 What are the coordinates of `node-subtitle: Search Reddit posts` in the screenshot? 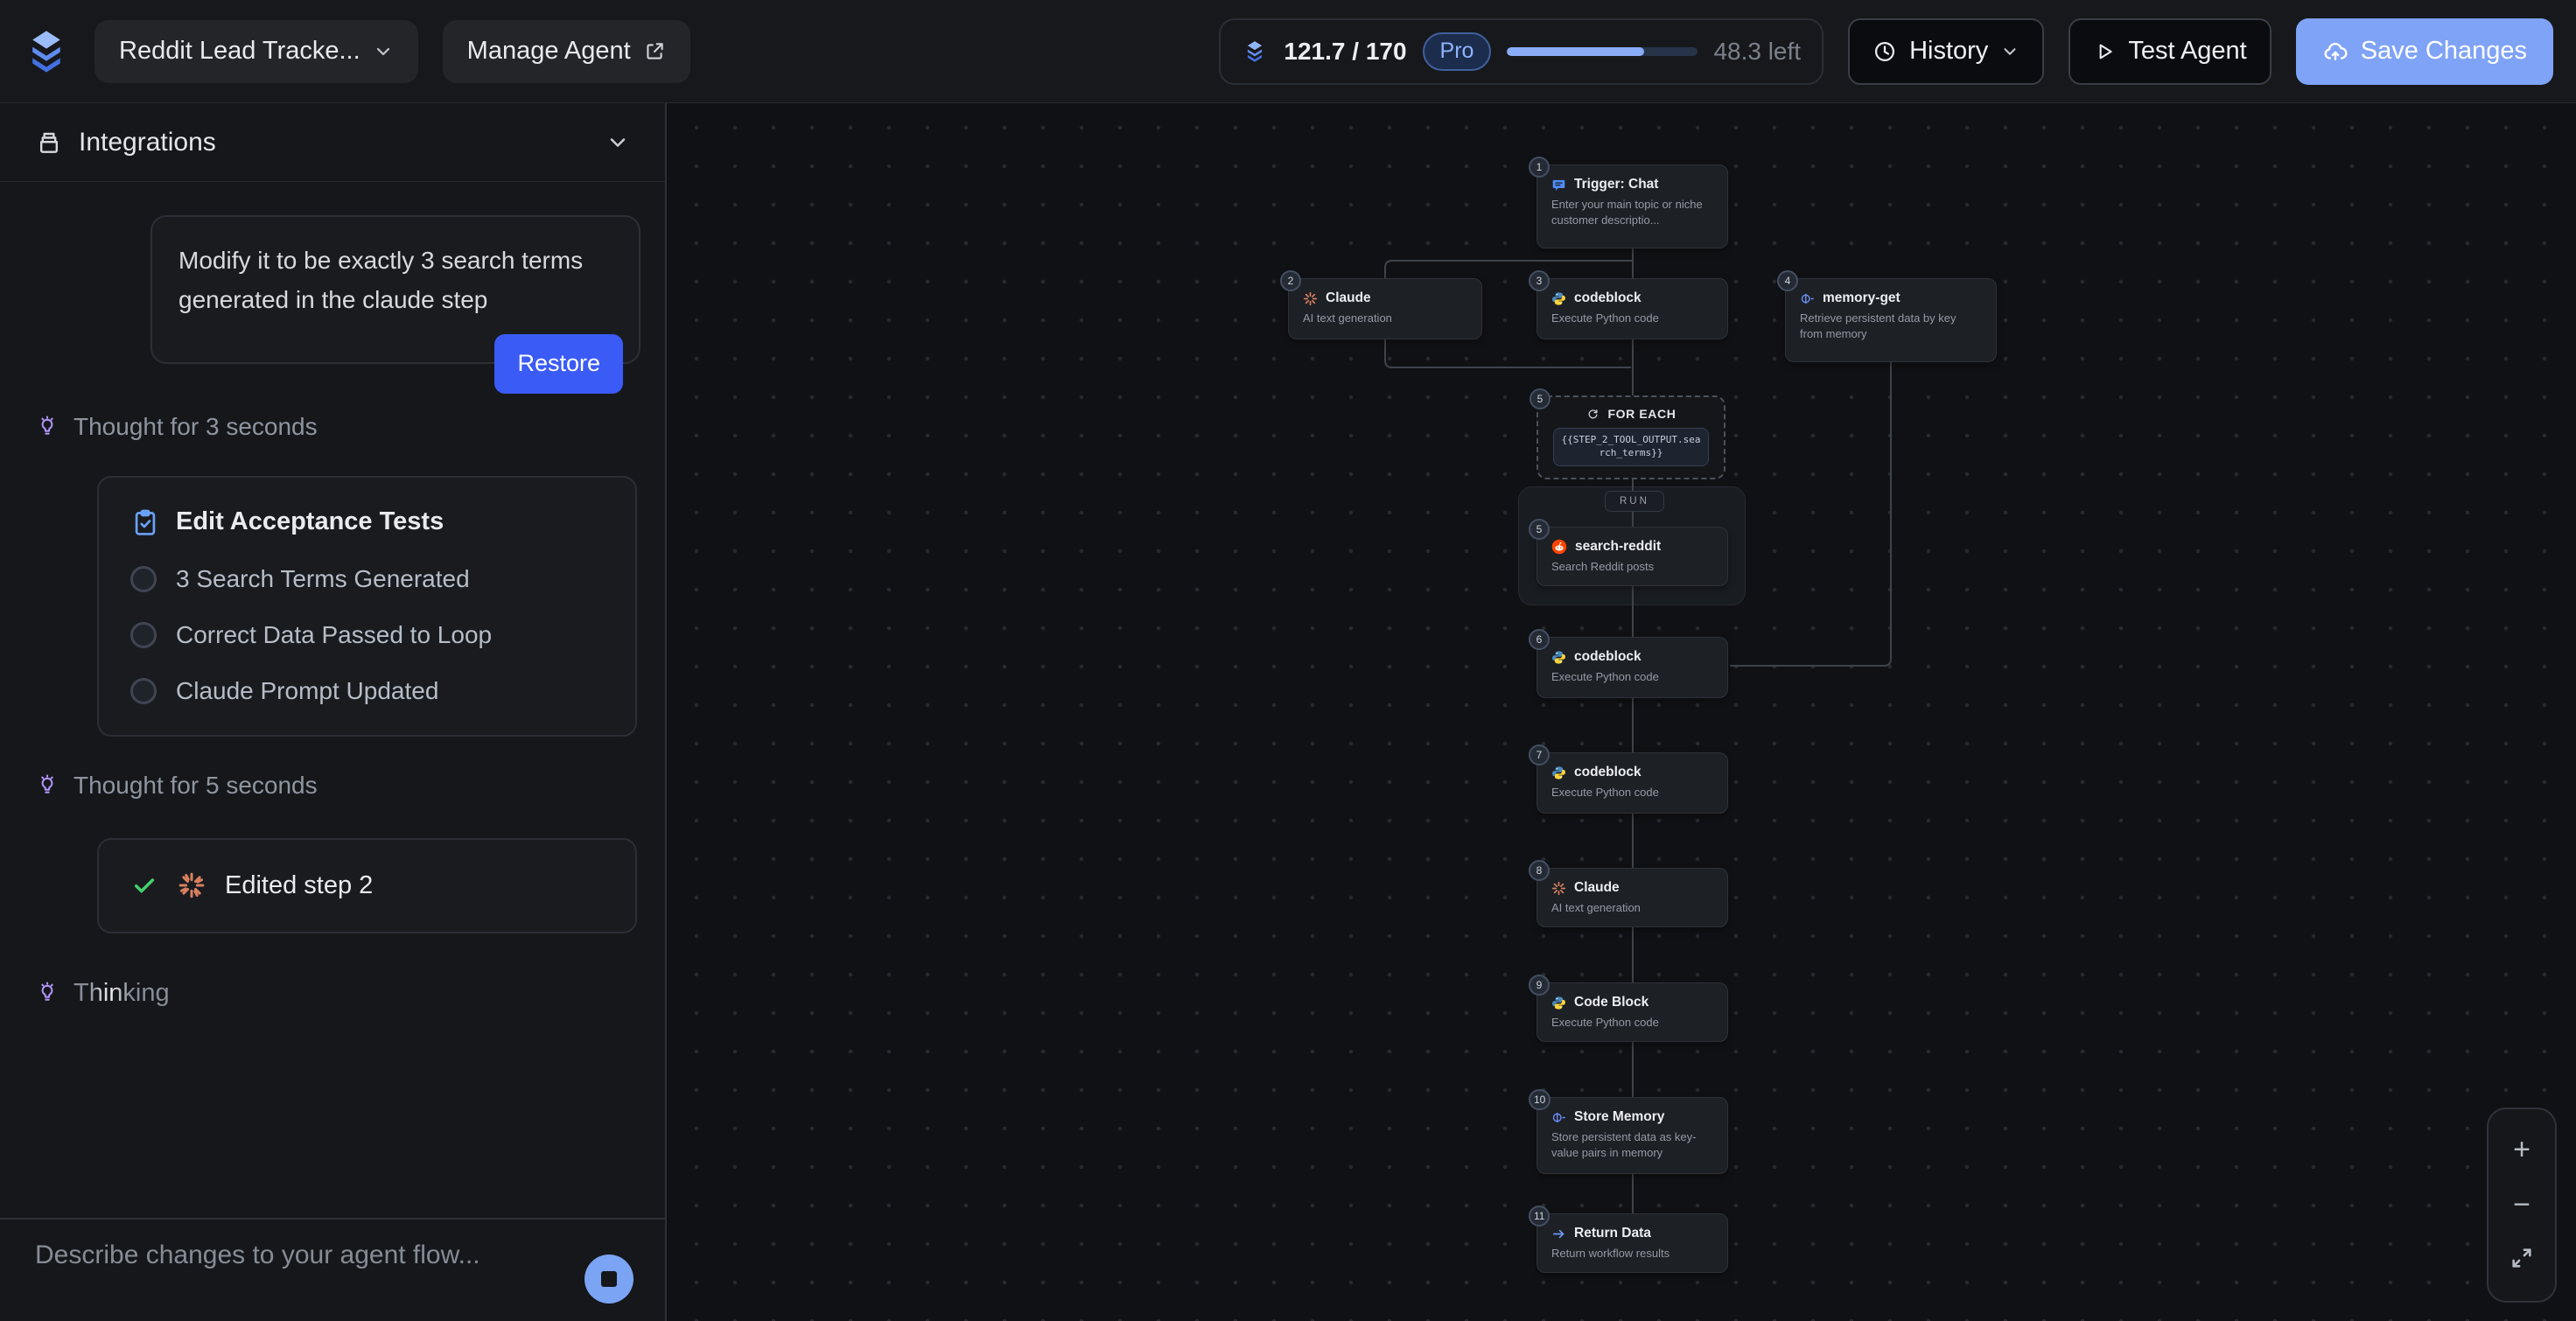 It's located at (1603, 567).